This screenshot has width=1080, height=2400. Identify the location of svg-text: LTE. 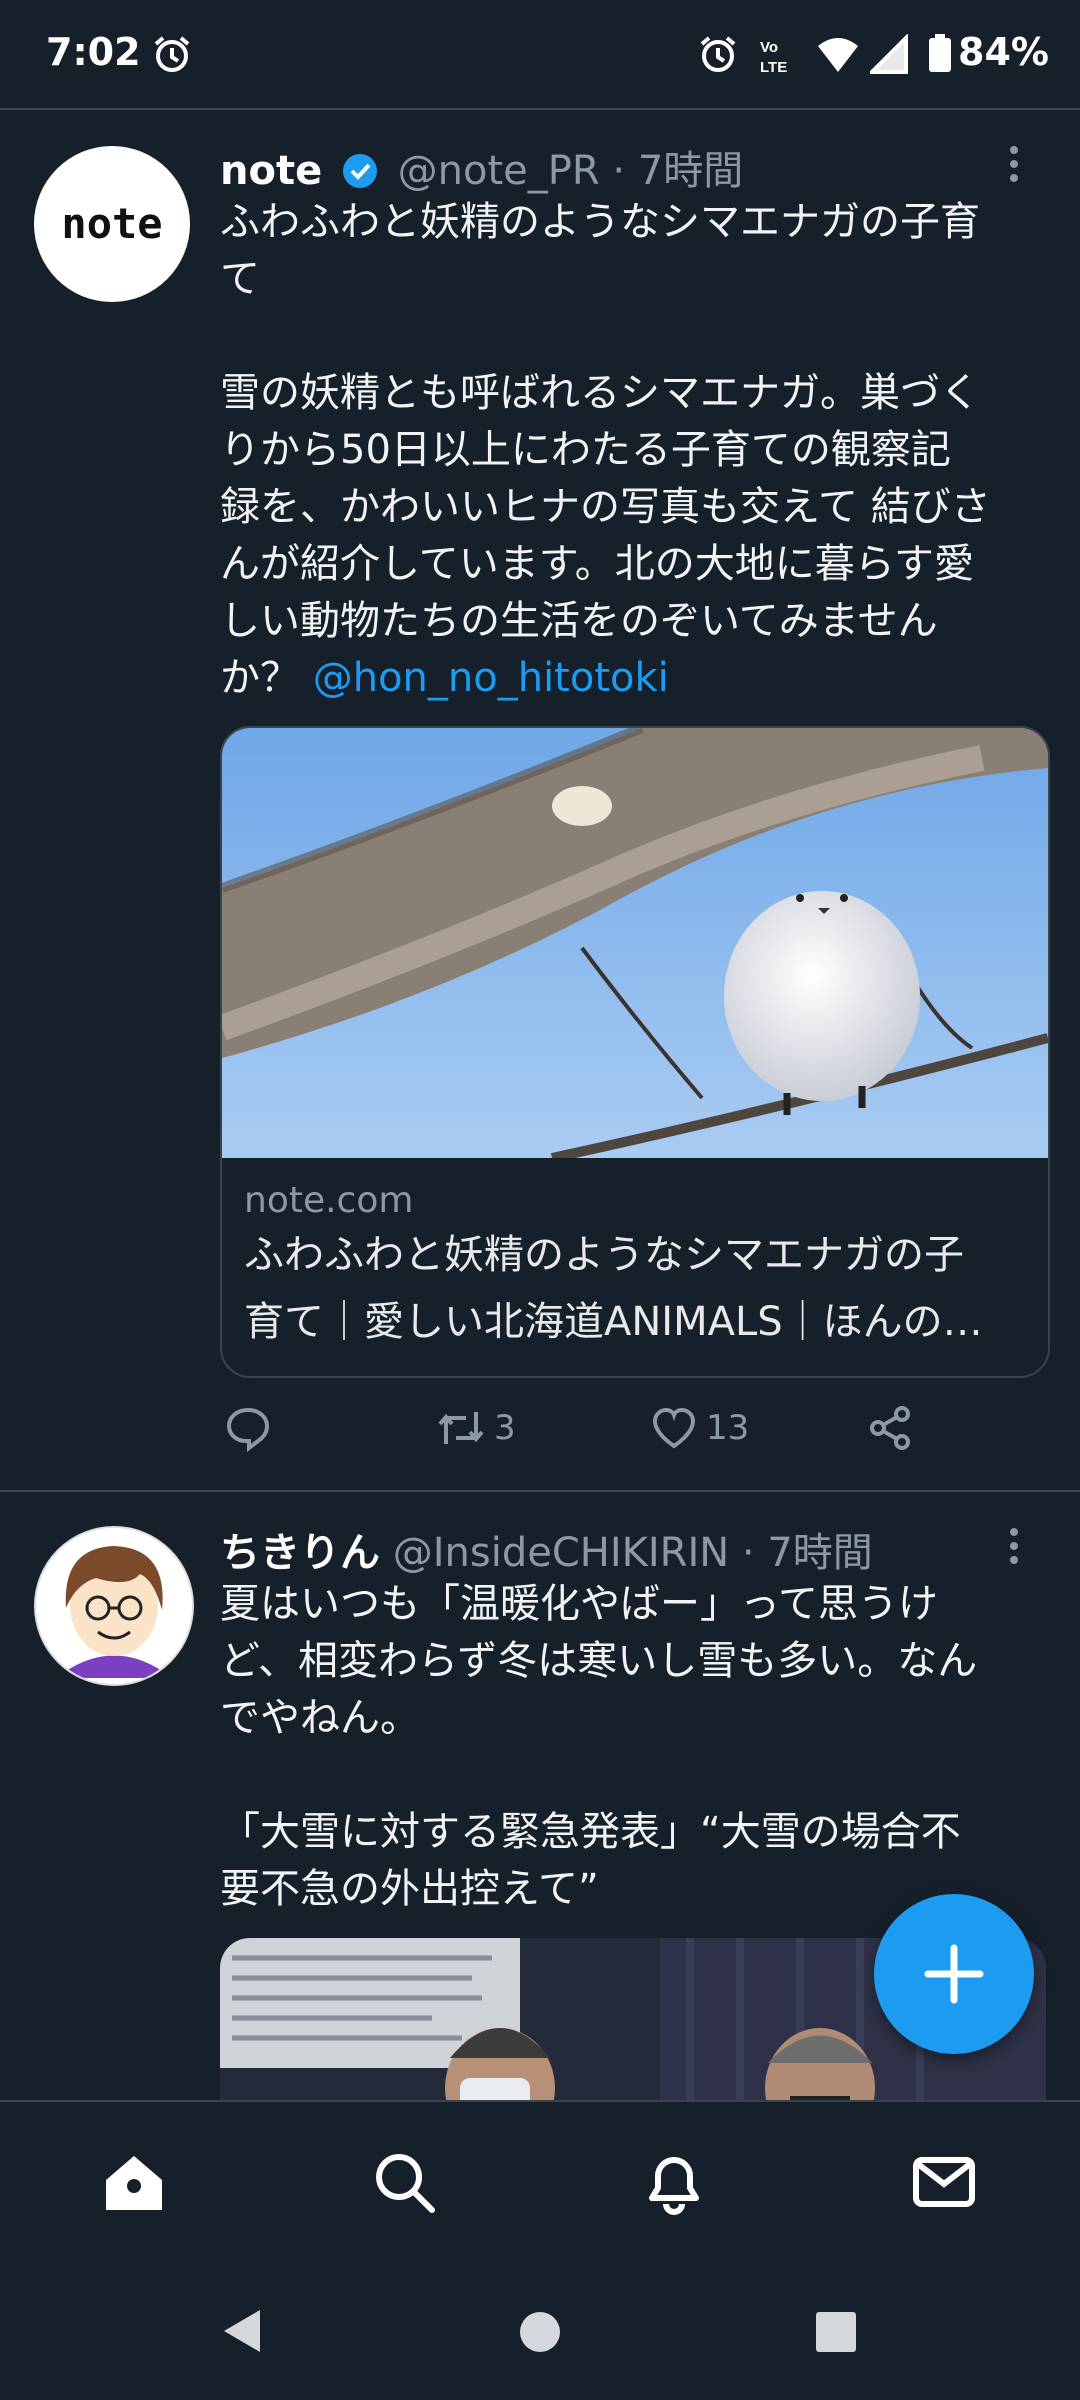
(773, 67).